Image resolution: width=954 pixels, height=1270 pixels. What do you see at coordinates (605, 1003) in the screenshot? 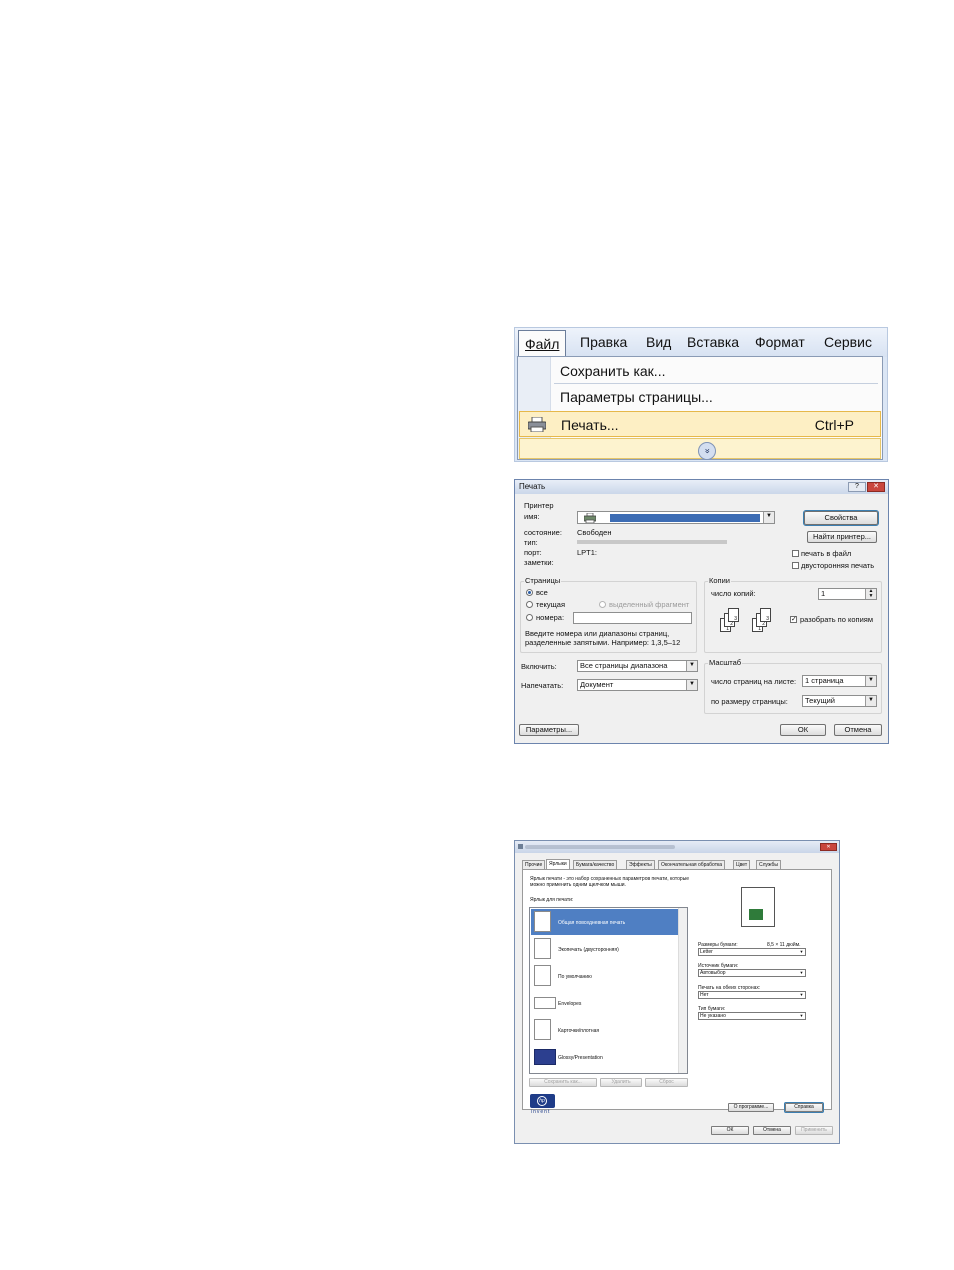
I see `list-item: Envelopes` at bounding box center [605, 1003].